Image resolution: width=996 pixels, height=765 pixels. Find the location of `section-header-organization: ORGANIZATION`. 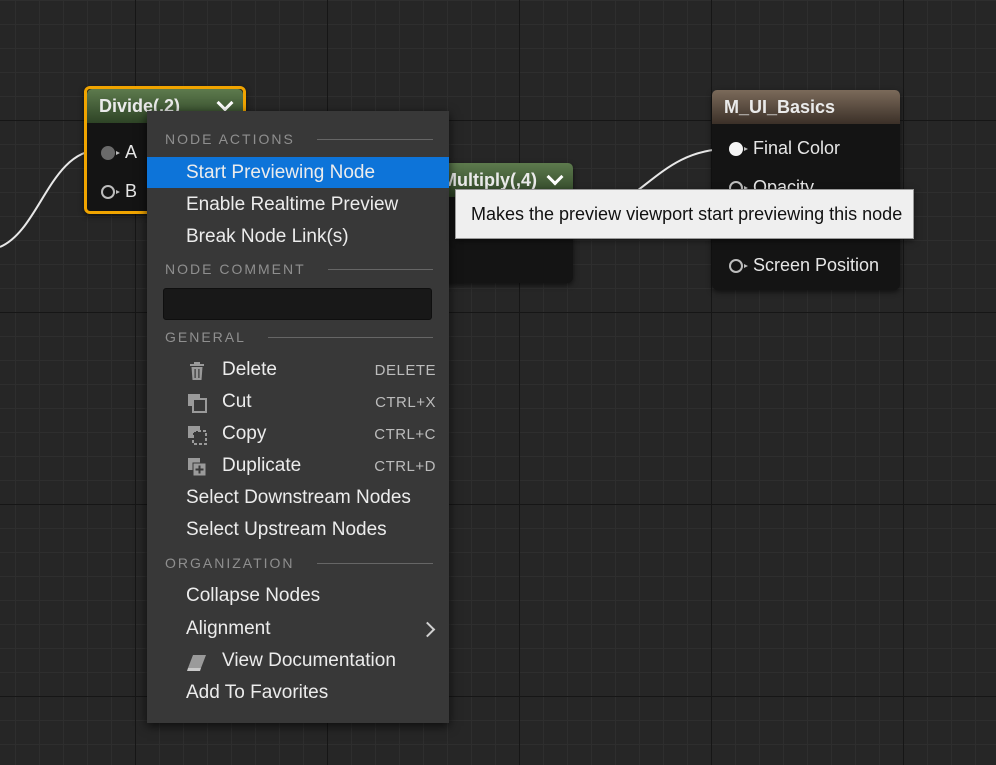

section-header-organization: ORGANIZATION is located at coordinates (299, 563).